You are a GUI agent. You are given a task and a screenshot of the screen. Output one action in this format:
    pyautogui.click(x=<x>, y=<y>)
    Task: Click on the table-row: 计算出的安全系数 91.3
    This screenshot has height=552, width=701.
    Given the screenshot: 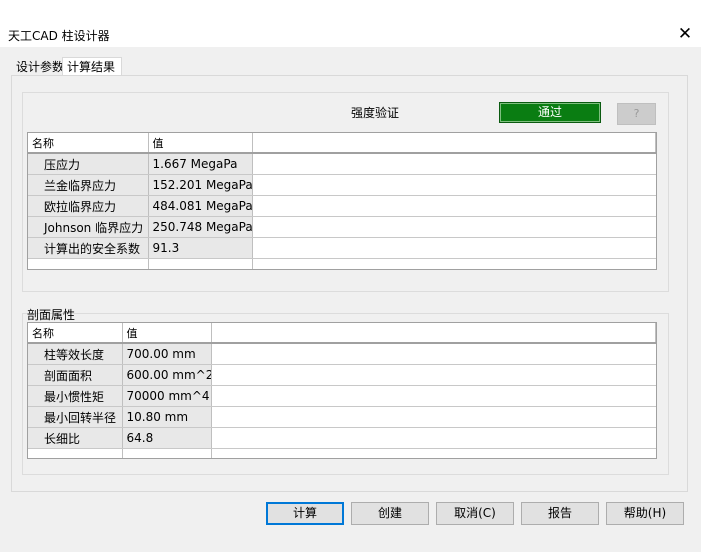 What is the action you would take?
    pyautogui.click(x=342, y=248)
    